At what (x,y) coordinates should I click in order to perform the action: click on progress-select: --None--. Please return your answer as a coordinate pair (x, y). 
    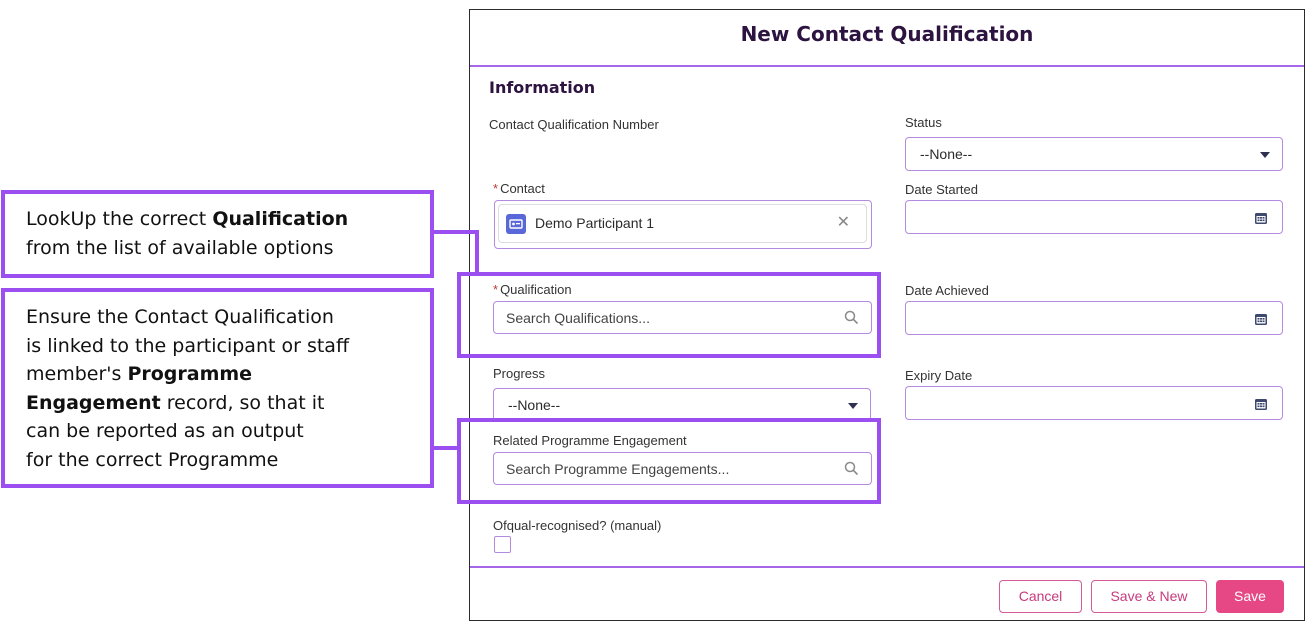
    Looking at the image, I should click on (682, 405).